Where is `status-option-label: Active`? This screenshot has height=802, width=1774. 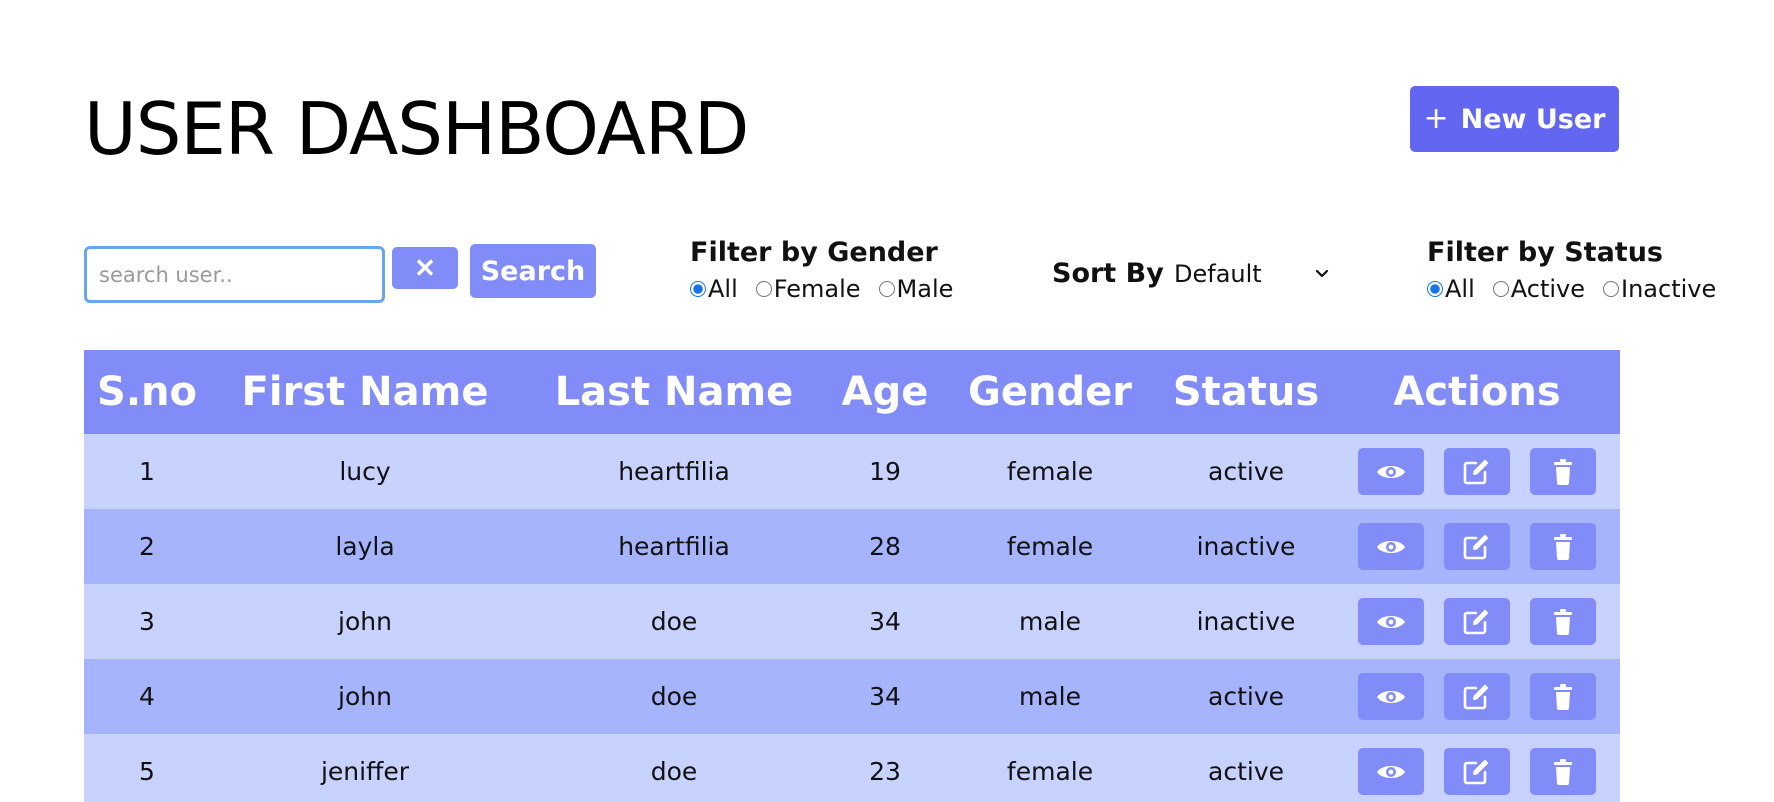
status-option-label: Active is located at coordinates (1548, 289).